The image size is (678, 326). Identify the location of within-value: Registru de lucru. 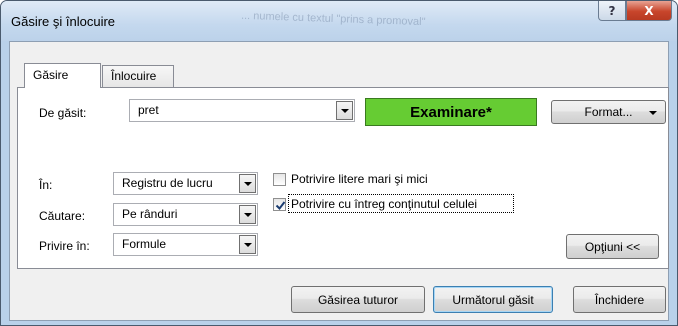
(167, 183).